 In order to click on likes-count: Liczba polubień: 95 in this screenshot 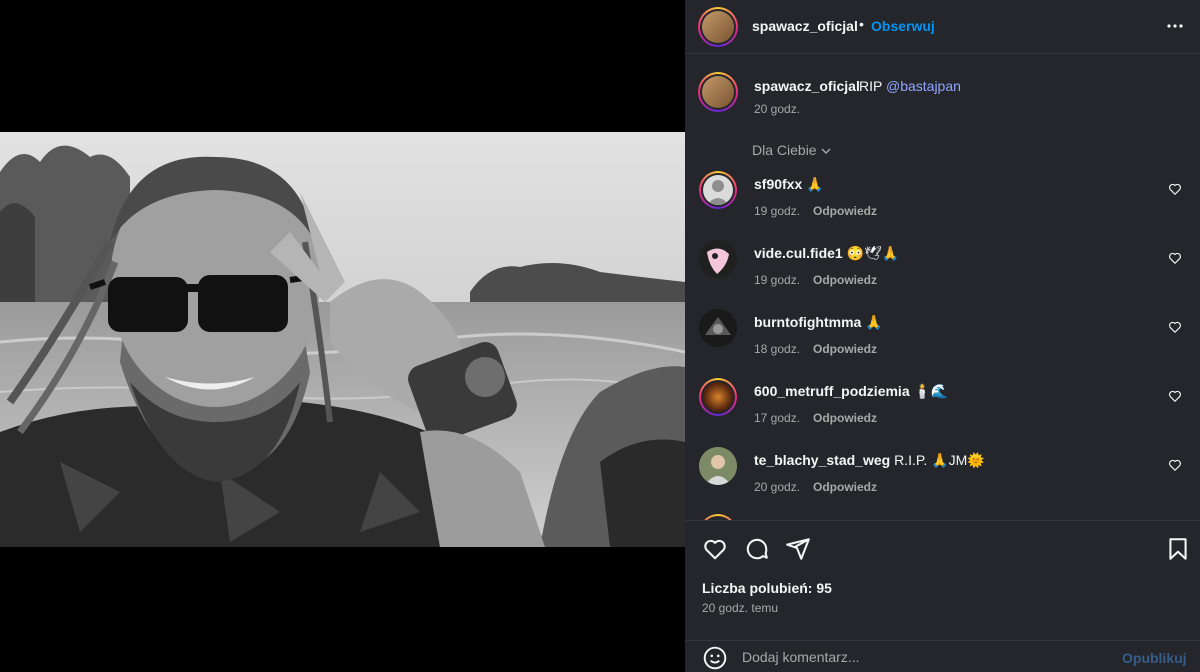, I will do `click(767, 588)`.